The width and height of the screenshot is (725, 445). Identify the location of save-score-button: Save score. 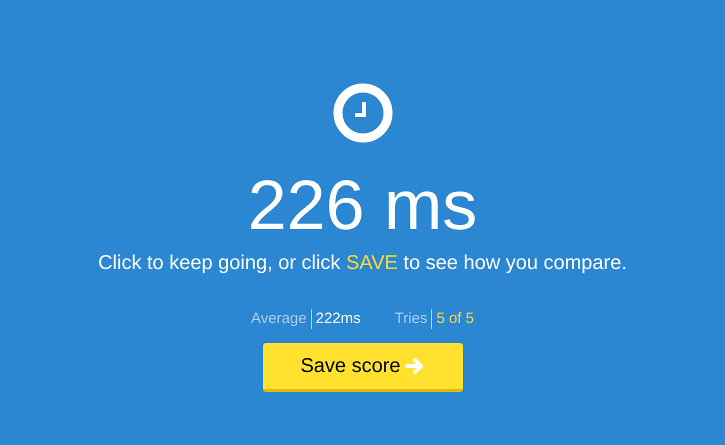
(362, 367).